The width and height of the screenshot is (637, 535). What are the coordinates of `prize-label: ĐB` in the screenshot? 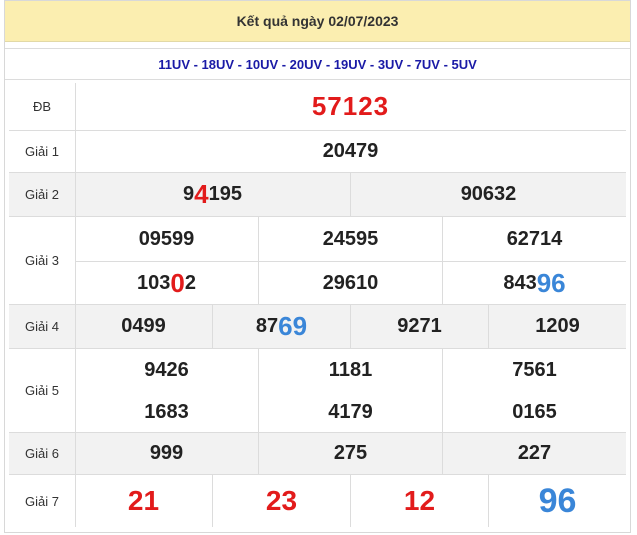 It's located at (42, 106).